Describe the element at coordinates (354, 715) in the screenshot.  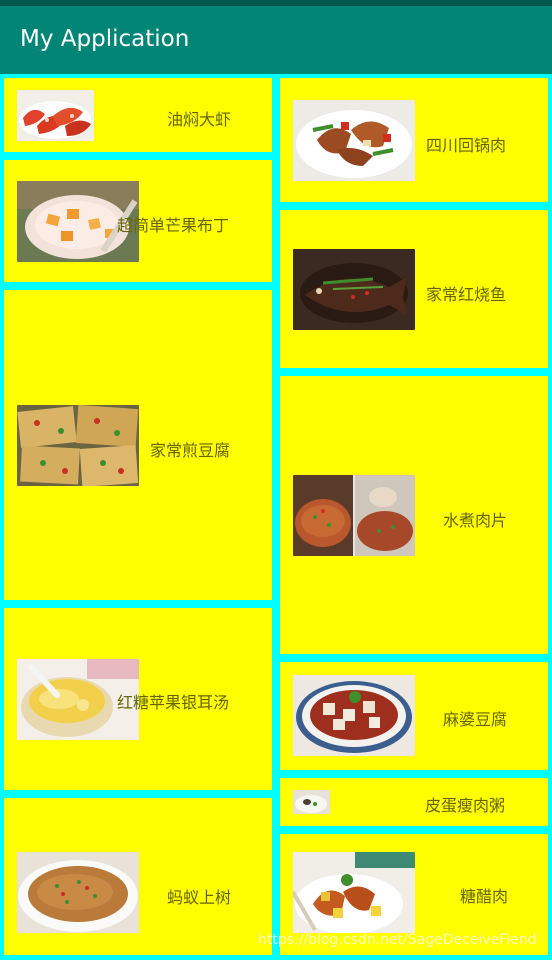
I see `mapo-tofu-photo-icon` at that location.